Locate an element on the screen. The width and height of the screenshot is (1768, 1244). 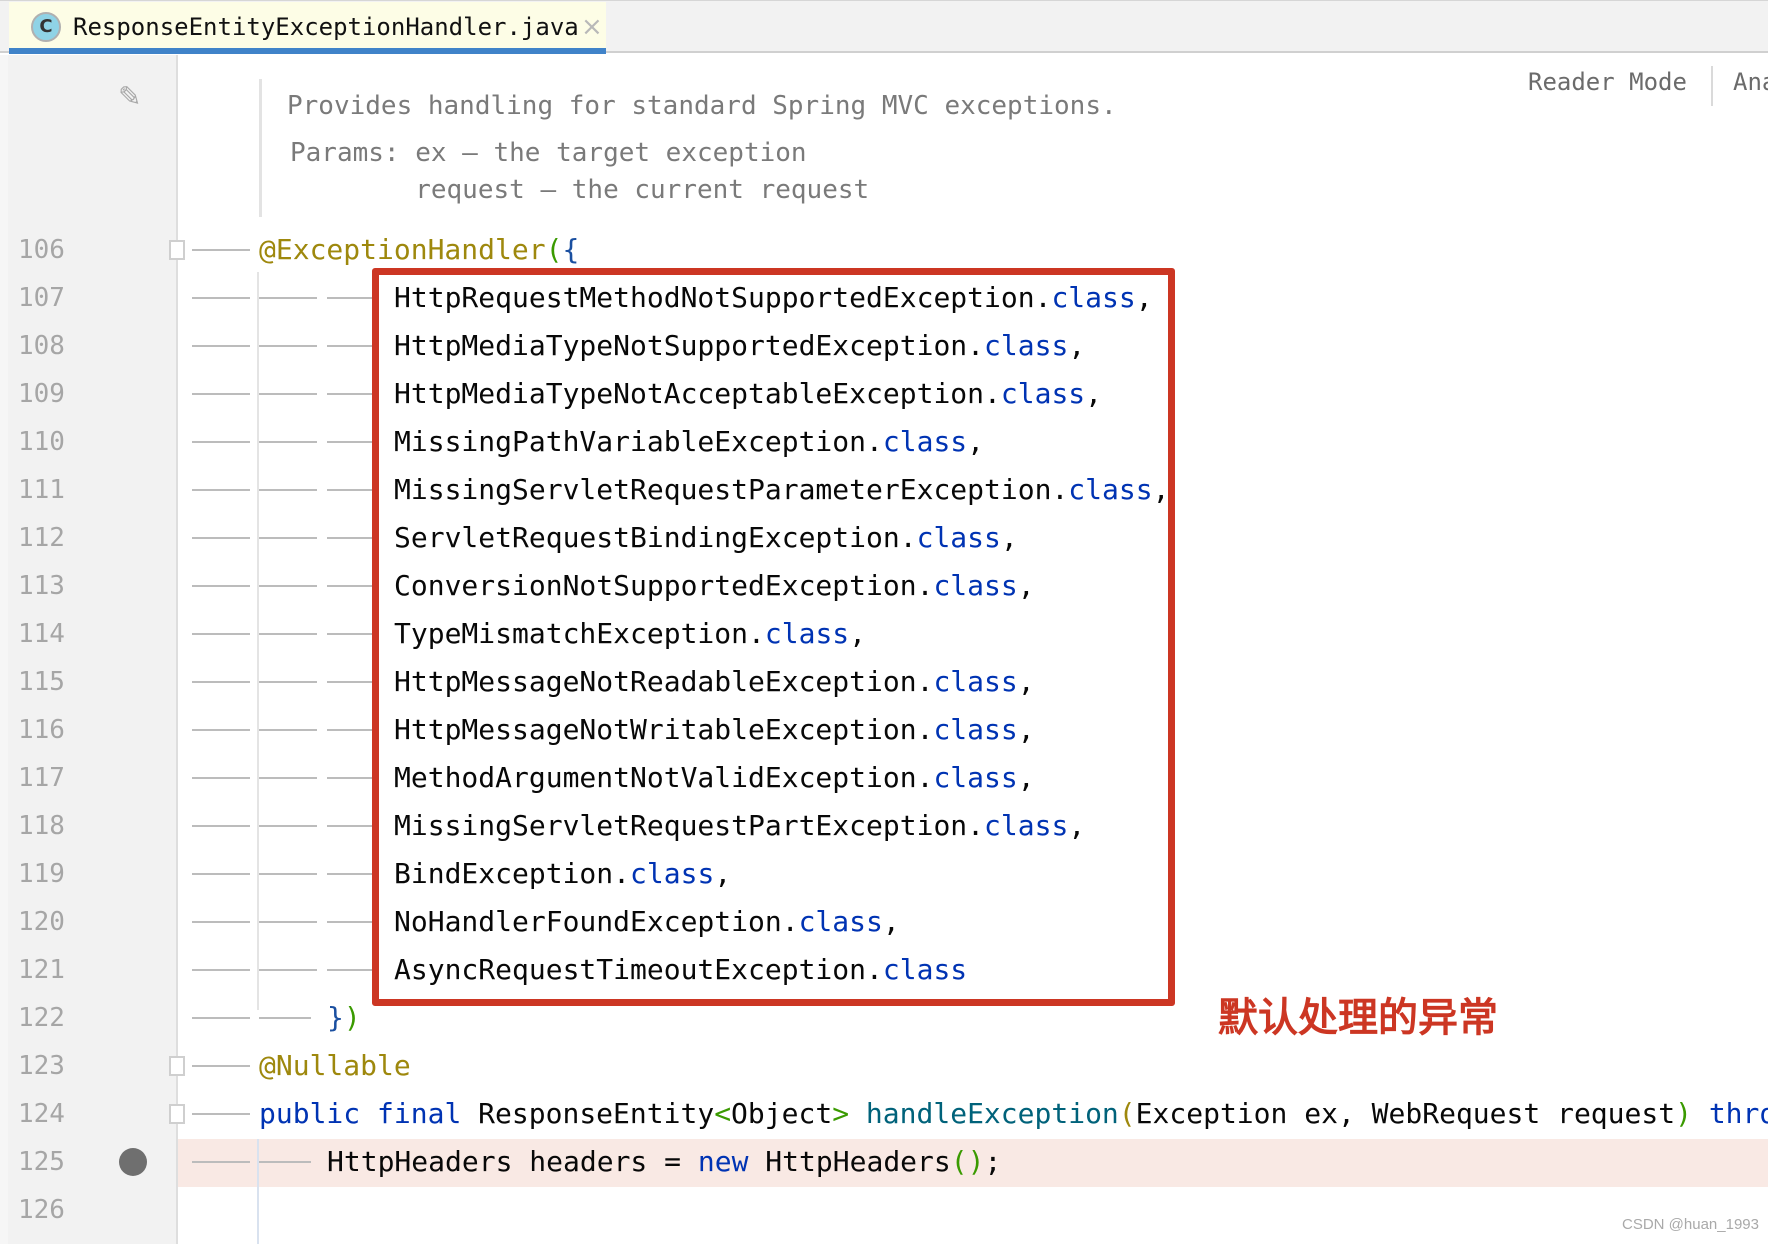
line-number: 114 is located at coordinates (41, 634).